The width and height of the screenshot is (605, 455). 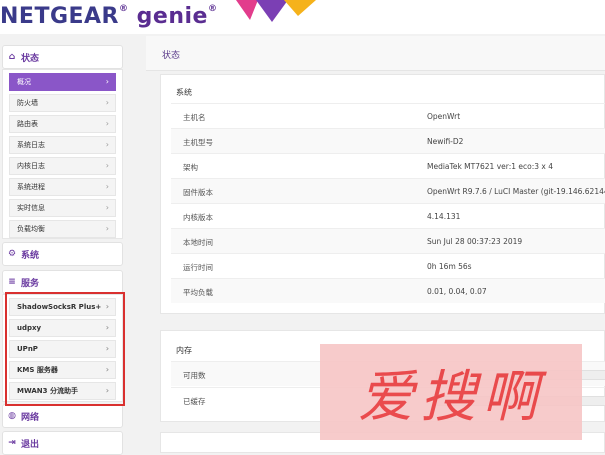 I want to click on table-row: 运行时间 0h 16m 56s, so click(x=388, y=265).